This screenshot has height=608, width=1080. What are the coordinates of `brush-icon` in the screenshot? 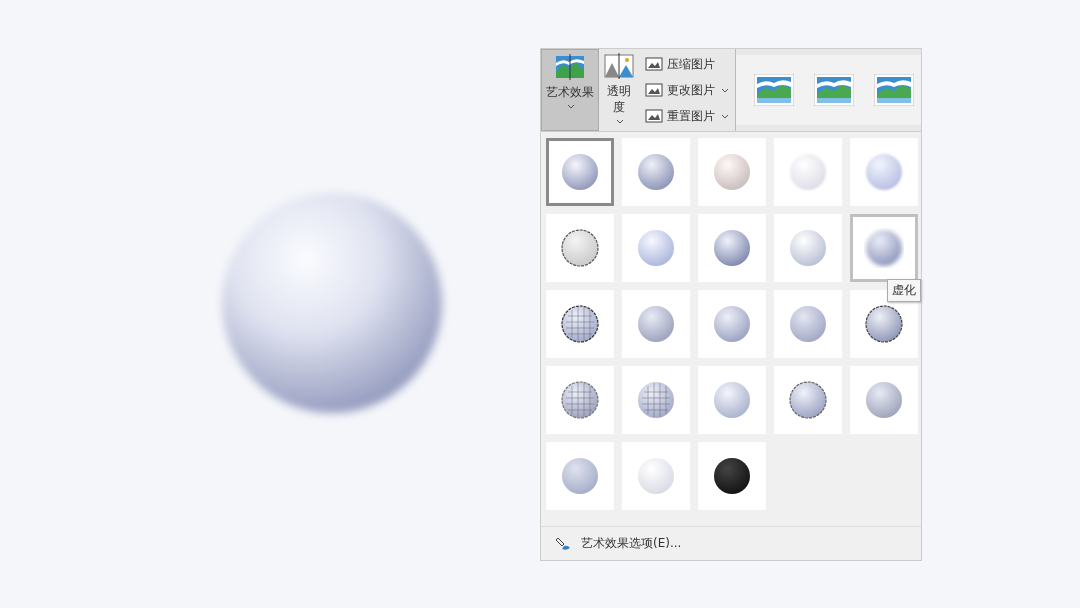 It's located at (563, 543).